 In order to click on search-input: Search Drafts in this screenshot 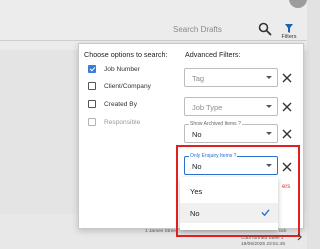, I will do `click(197, 29)`.